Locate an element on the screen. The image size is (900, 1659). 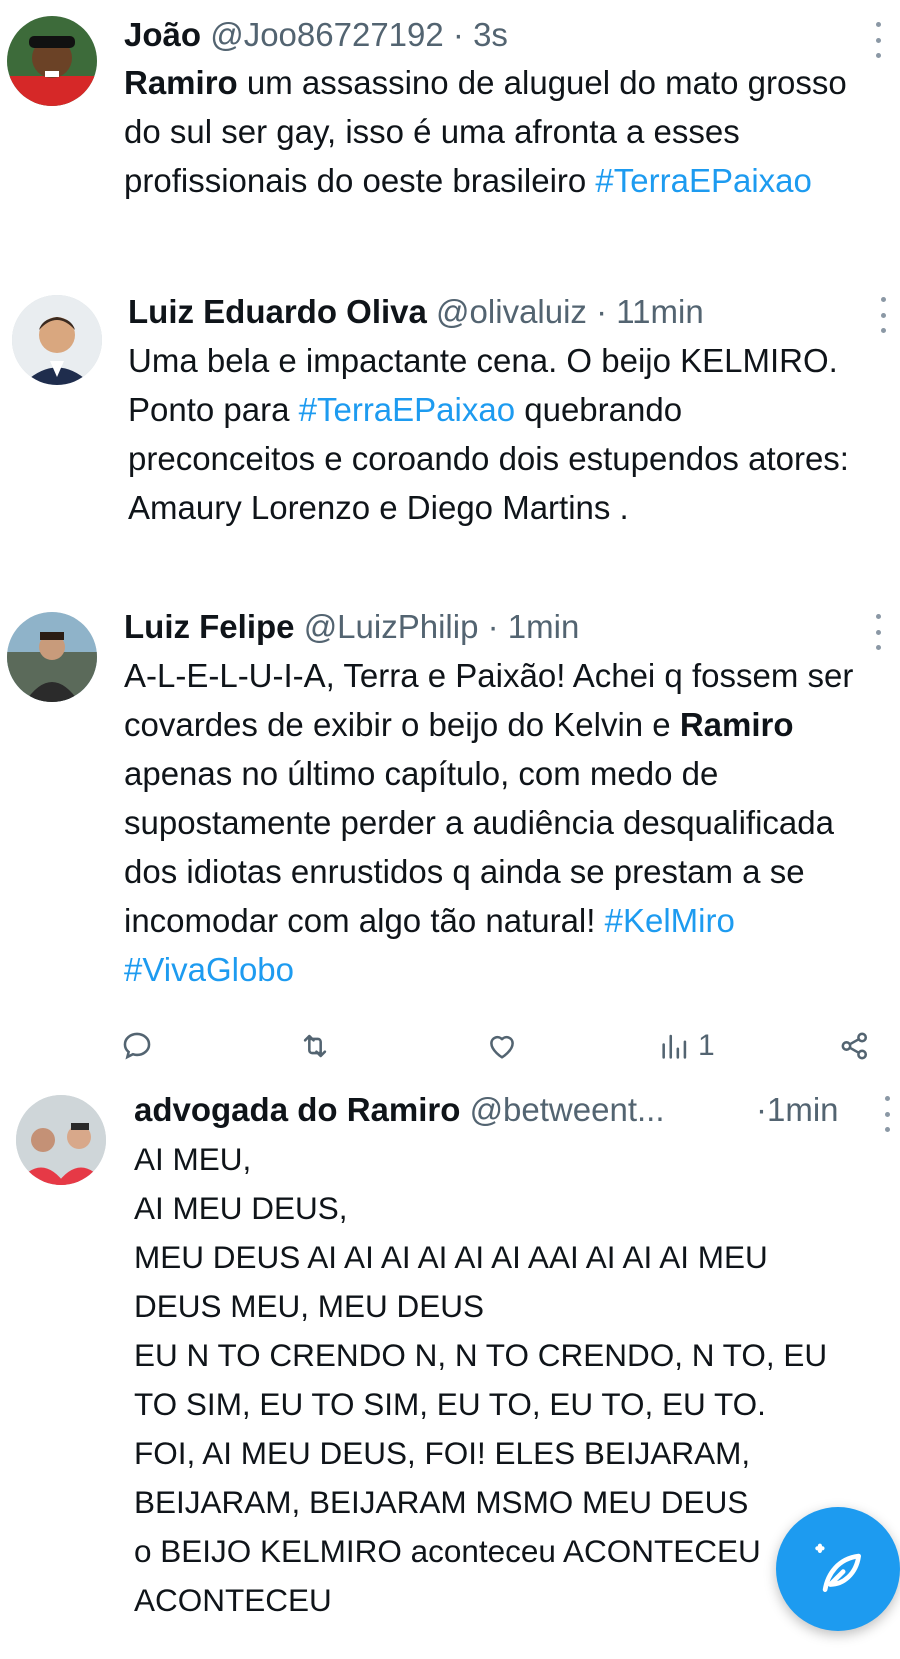
share-button is located at coordinates (855, 1046).